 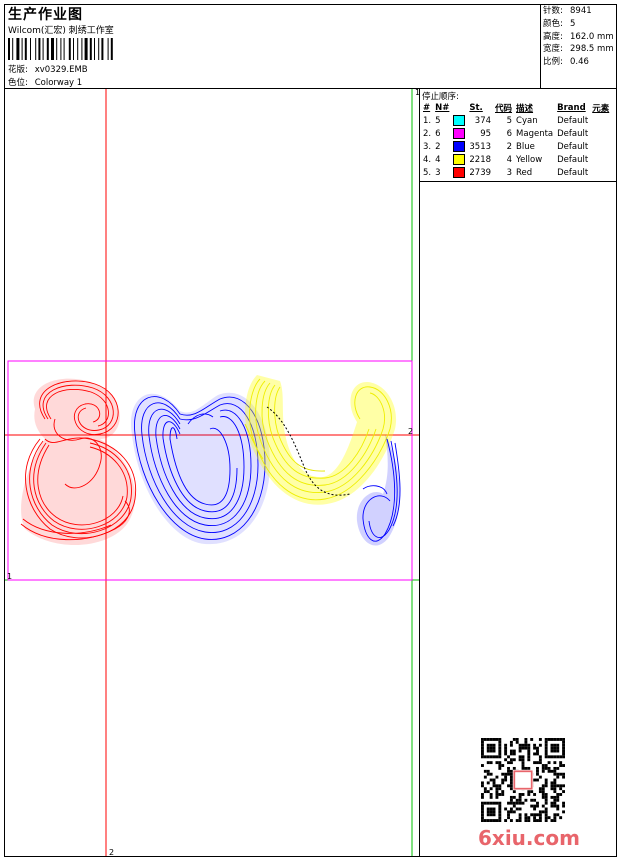 What do you see at coordinates (535, 133) in the screenshot?
I see `stop-desc: Magenta` at bounding box center [535, 133].